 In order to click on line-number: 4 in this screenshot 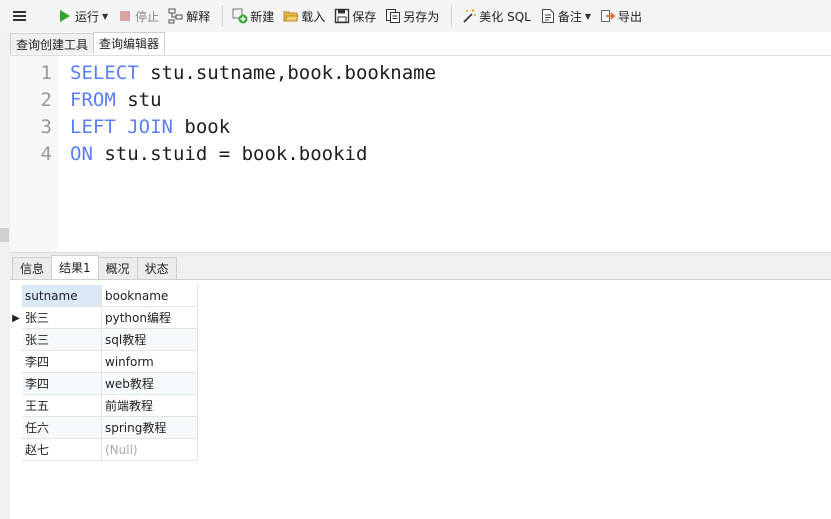, I will do `click(46, 154)`.